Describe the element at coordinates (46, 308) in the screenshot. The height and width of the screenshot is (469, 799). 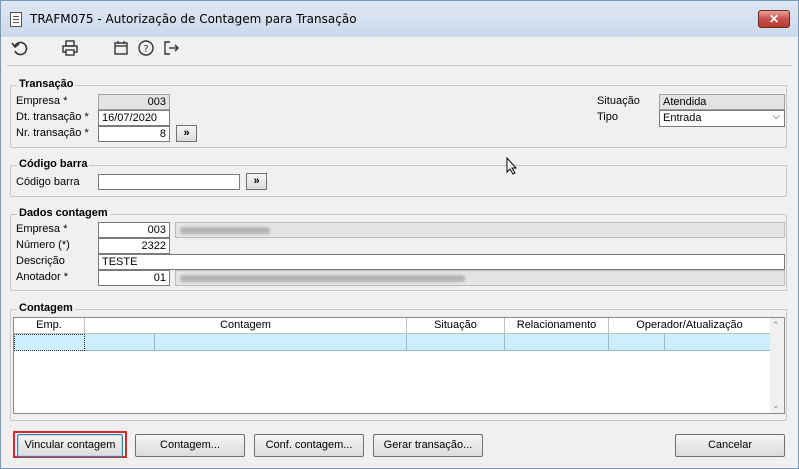
I see `contagem-legend: Contagem` at that location.